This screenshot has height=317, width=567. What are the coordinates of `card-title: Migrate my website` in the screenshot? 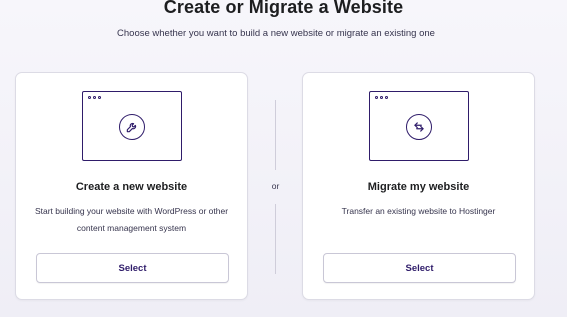 It's located at (418, 187).